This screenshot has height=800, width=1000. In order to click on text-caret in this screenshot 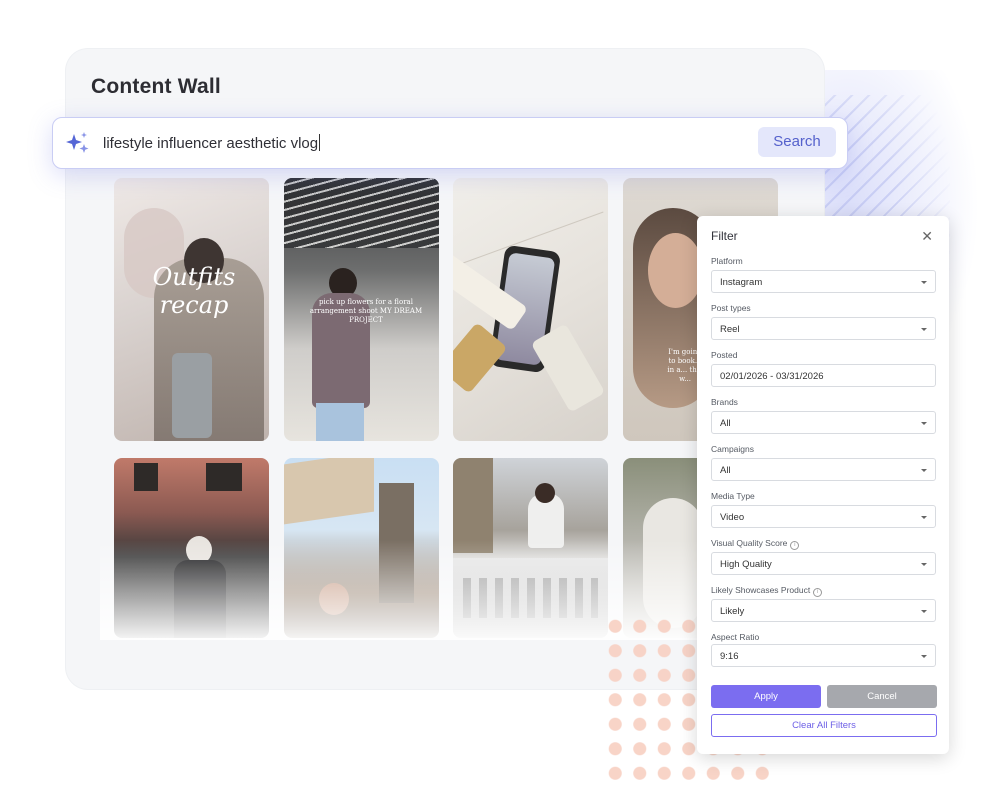, I will do `click(320, 142)`.